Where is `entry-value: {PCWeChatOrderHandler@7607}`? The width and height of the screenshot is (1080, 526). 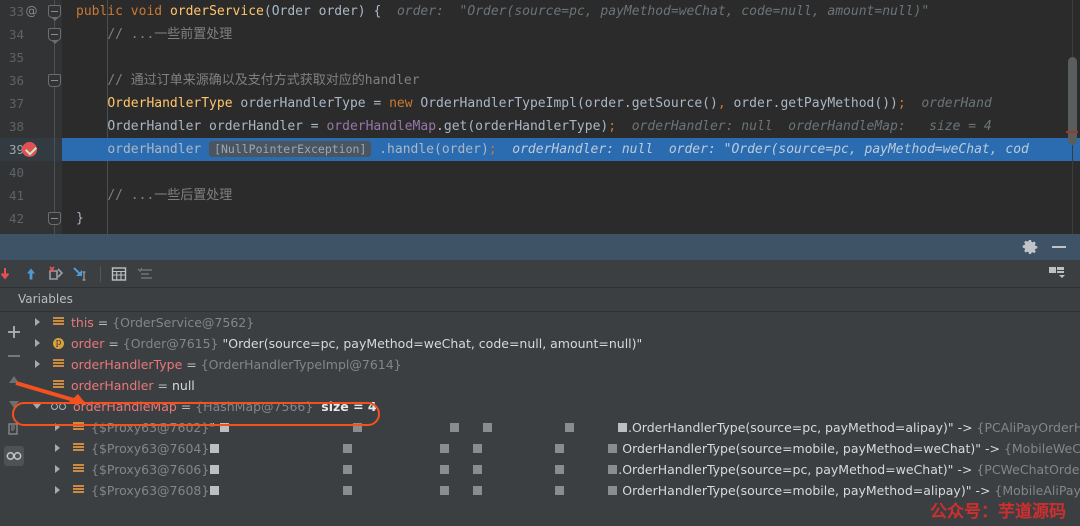
entry-value: {PCWeChatOrderHandler@7607} is located at coordinates (1028, 469).